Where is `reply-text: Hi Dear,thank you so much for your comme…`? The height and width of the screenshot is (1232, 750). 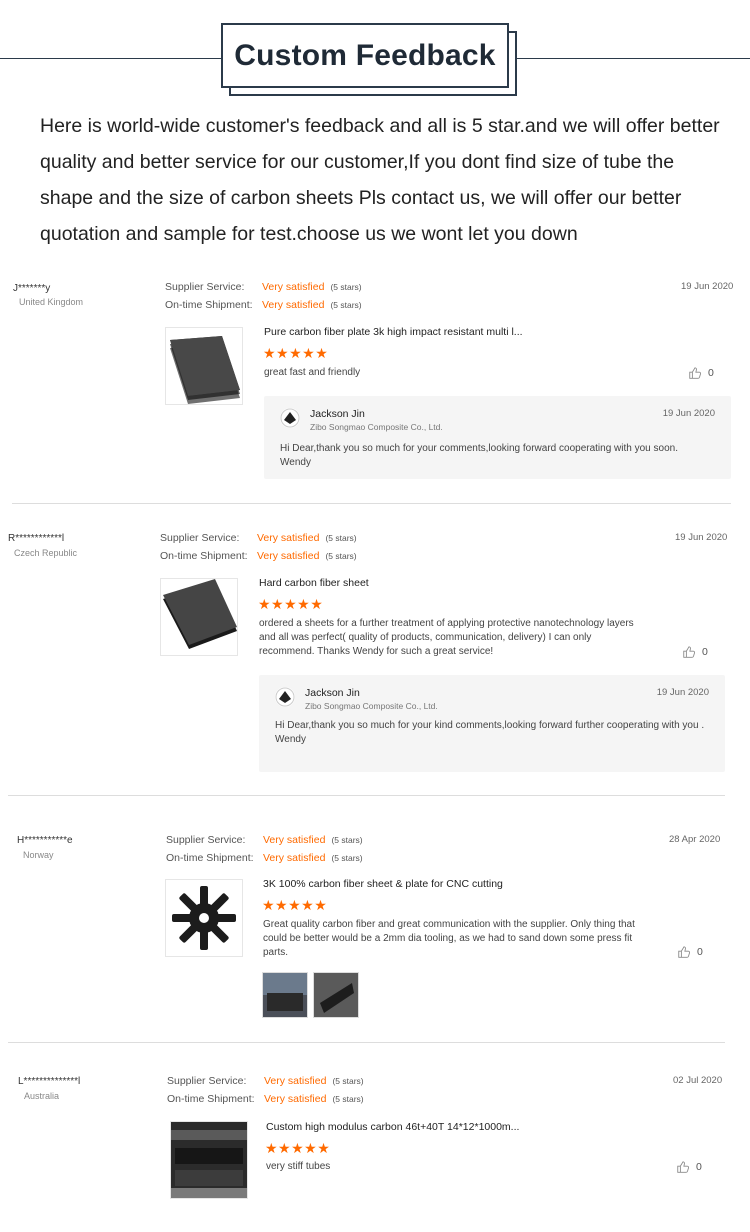
reply-text: Hi Dear,thank you so much for your comme… is located at coordinates (500, 456).